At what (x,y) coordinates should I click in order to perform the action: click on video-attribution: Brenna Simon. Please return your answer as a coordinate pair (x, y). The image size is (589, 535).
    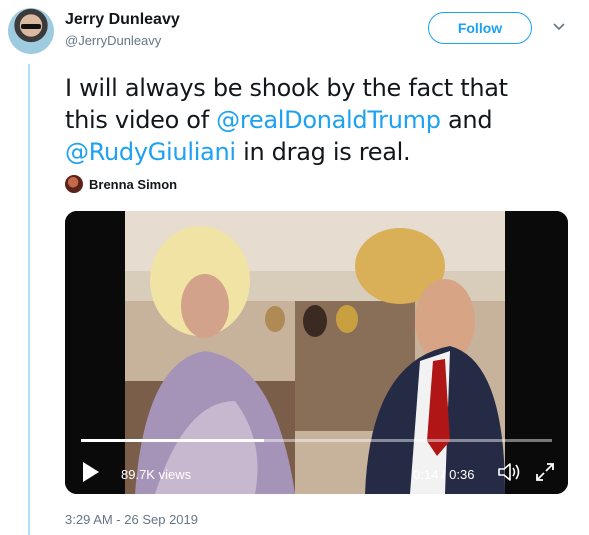
    Looking at the image, I should click on (121, 184).